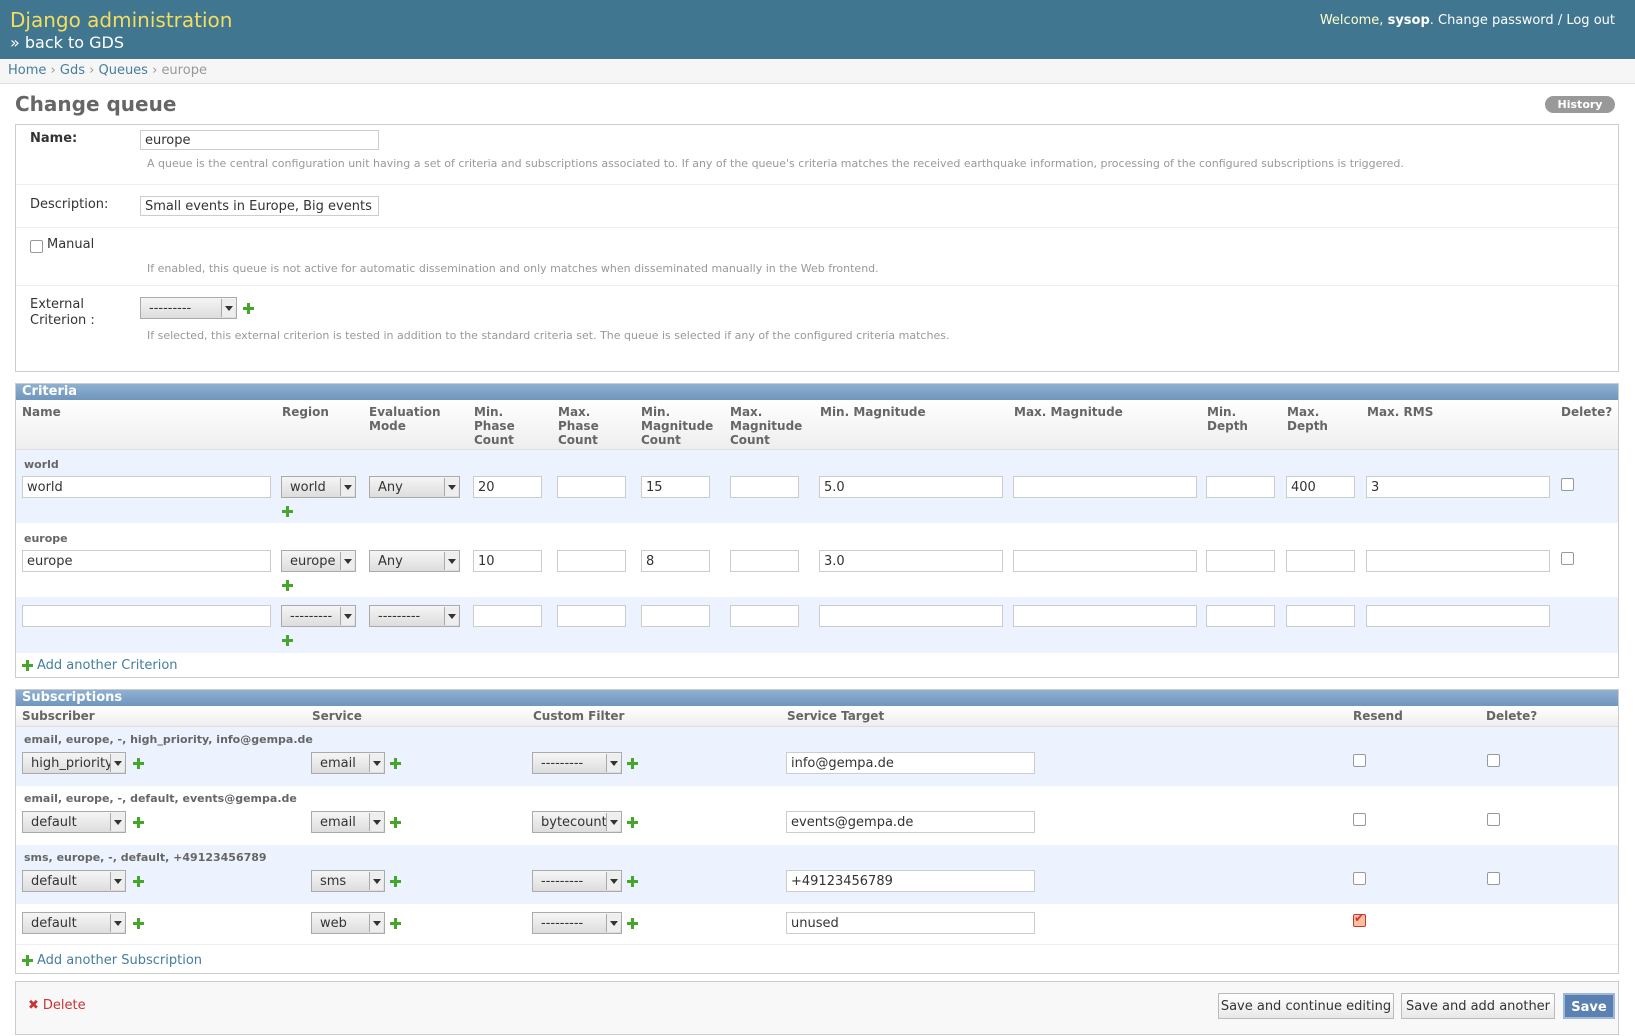 The image size is (1635, 1036). Describe the element at coordinates (74, 763) in the screenshot. I see `subscriber-select: high_priority` at that location.